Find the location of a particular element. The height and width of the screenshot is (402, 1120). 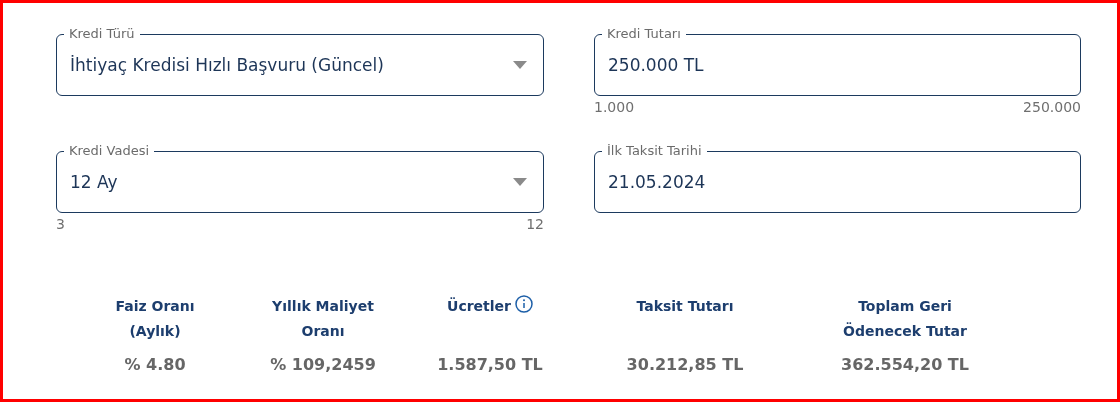

summary-value: 30.212,85 TL is located at coordinates (685, 364).